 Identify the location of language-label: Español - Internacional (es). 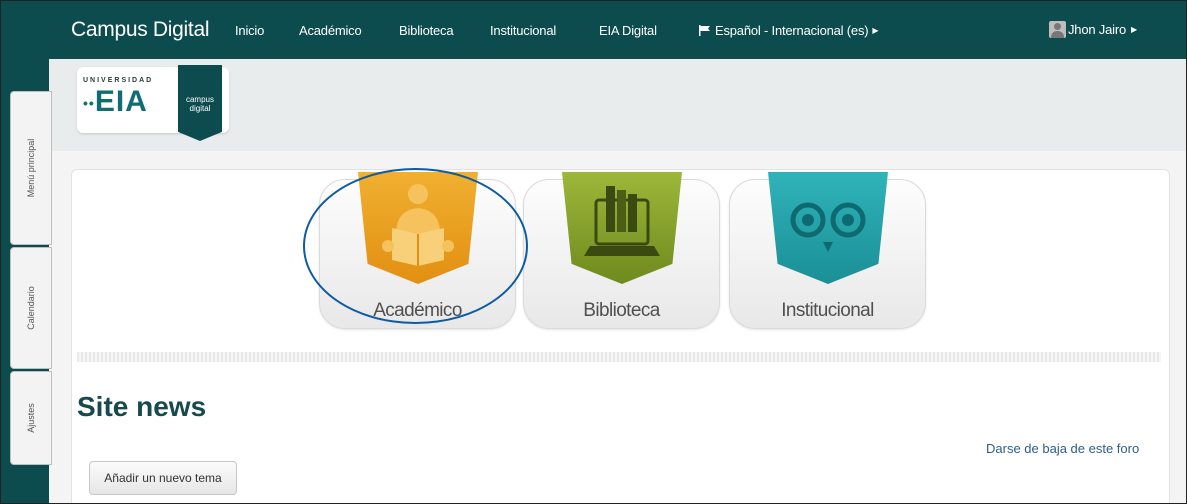
(792, 30).